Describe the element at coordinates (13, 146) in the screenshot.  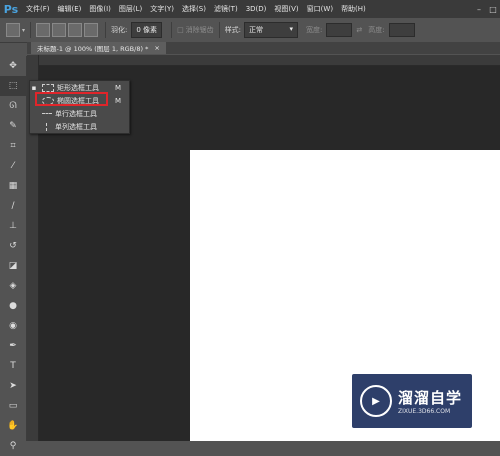
I see `crop-tool-icon: ⌗` at that location.